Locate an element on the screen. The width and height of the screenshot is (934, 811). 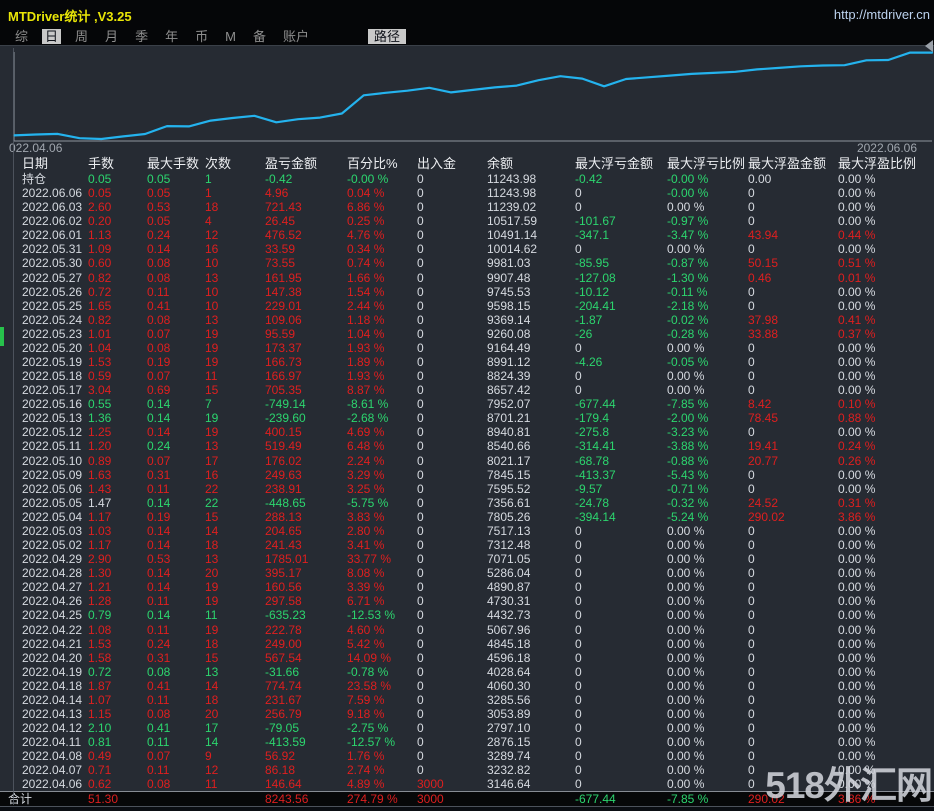
cell: -0.42 is located at coordinates (589, 179).